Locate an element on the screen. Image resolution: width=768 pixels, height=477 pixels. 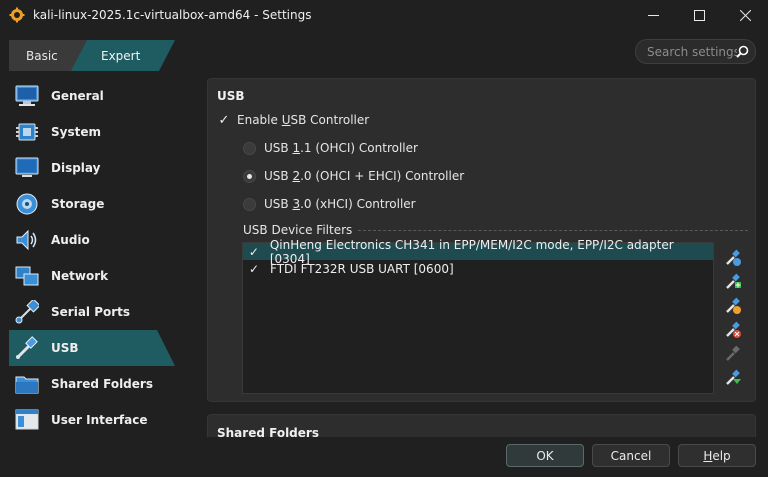
remove-filter-icon is located at coordinates (733, 329).